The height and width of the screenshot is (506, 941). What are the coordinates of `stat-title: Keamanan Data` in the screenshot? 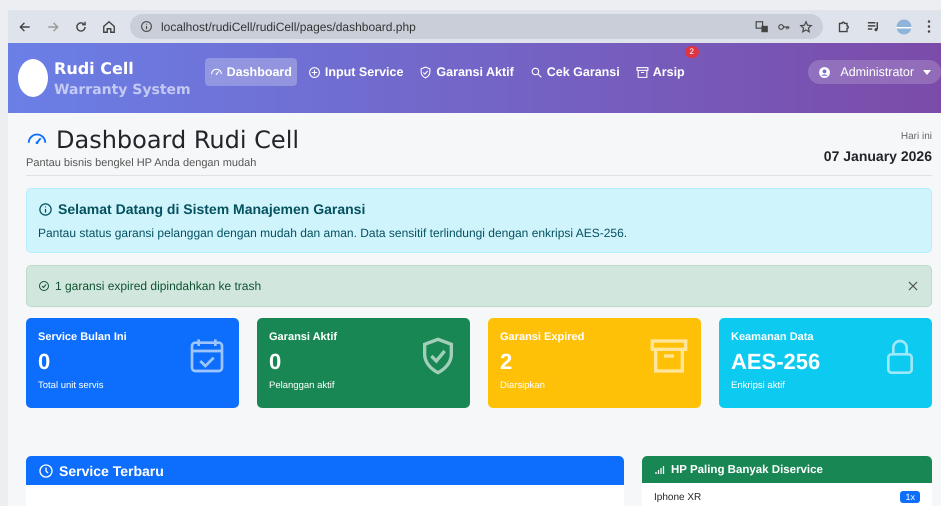 It's located at (773, 337).